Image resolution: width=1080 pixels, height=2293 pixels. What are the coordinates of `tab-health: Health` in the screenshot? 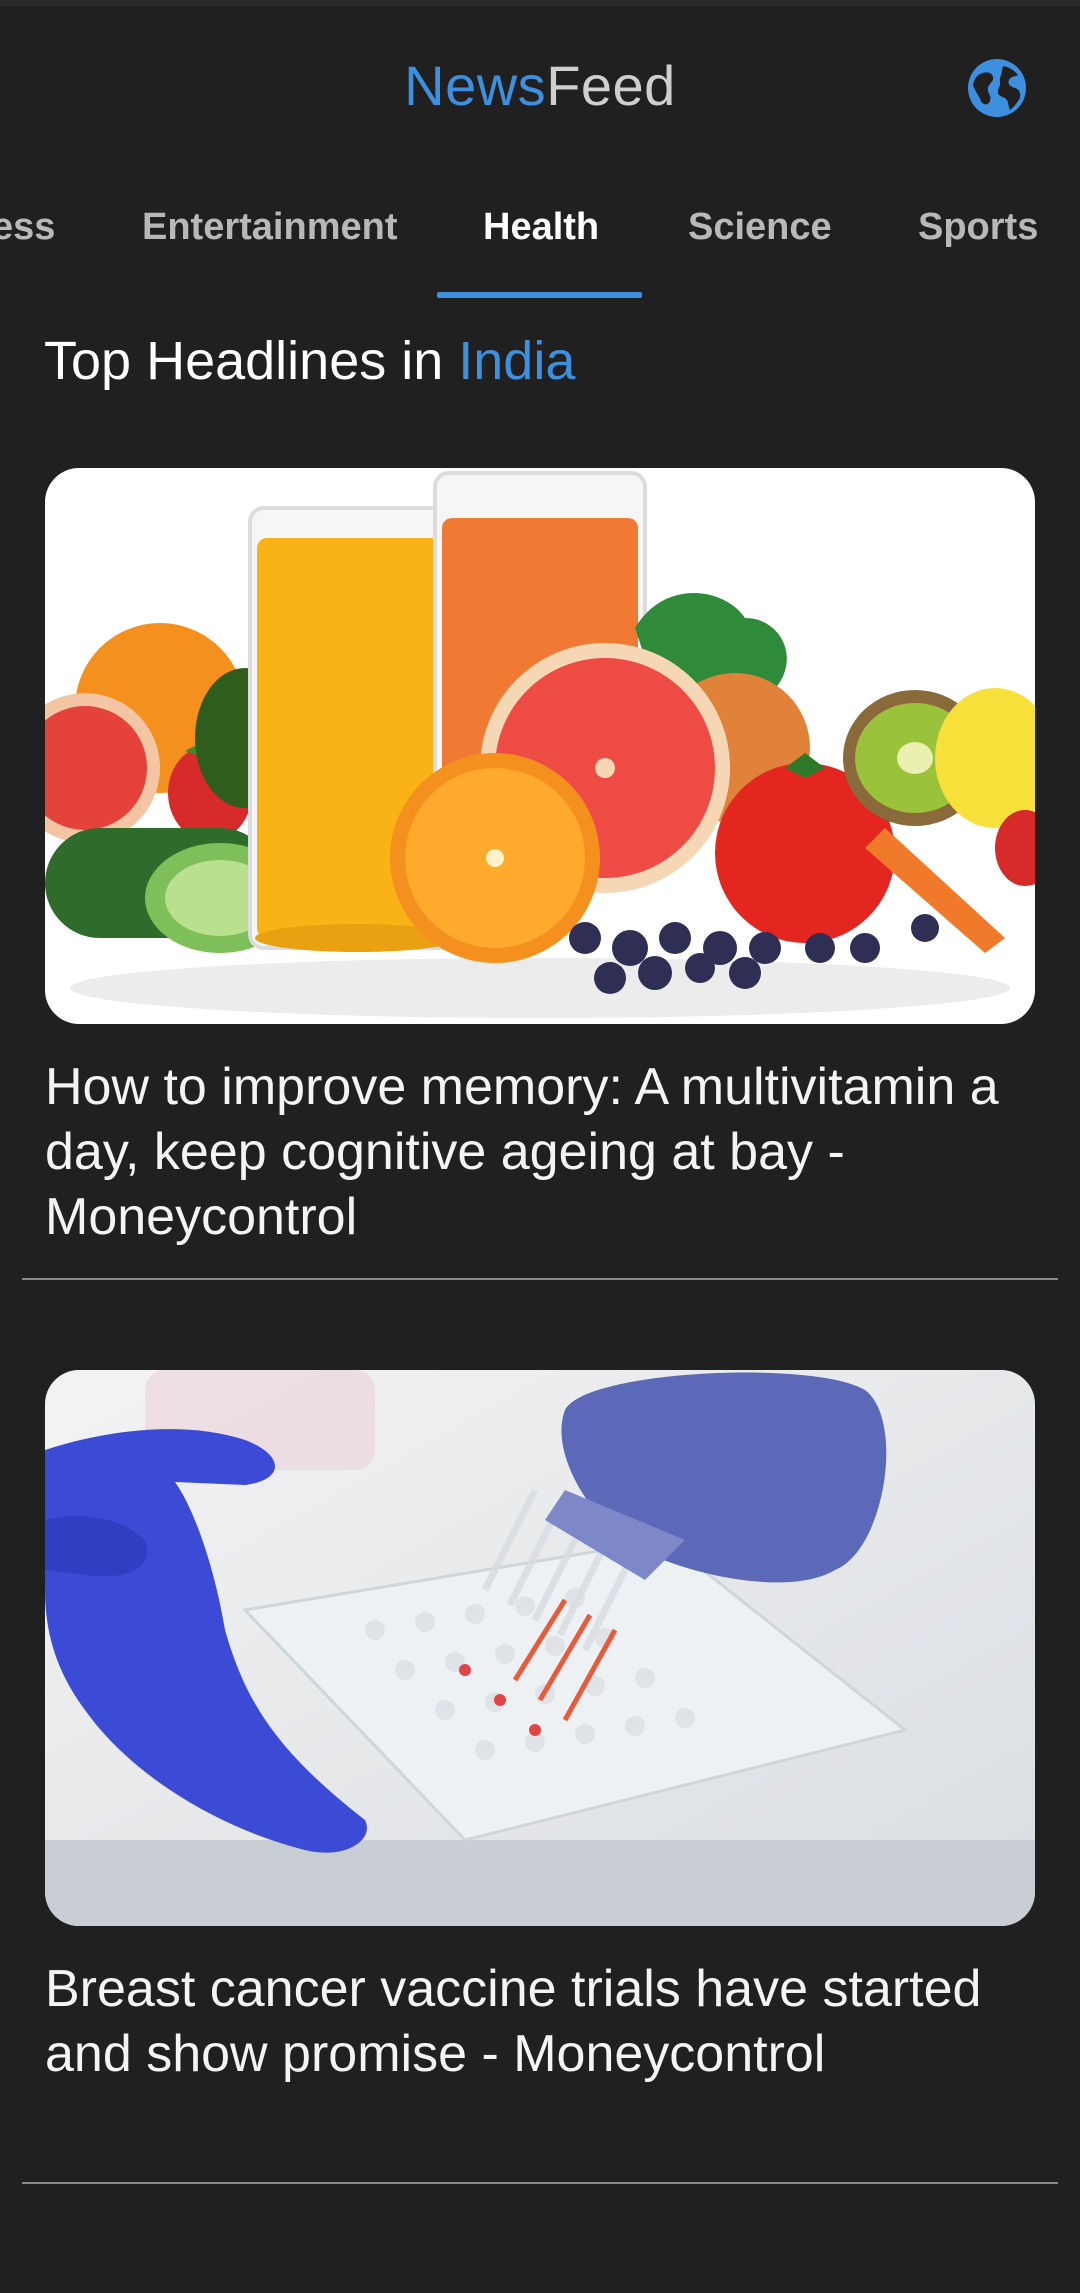 It's located at (541, 227).